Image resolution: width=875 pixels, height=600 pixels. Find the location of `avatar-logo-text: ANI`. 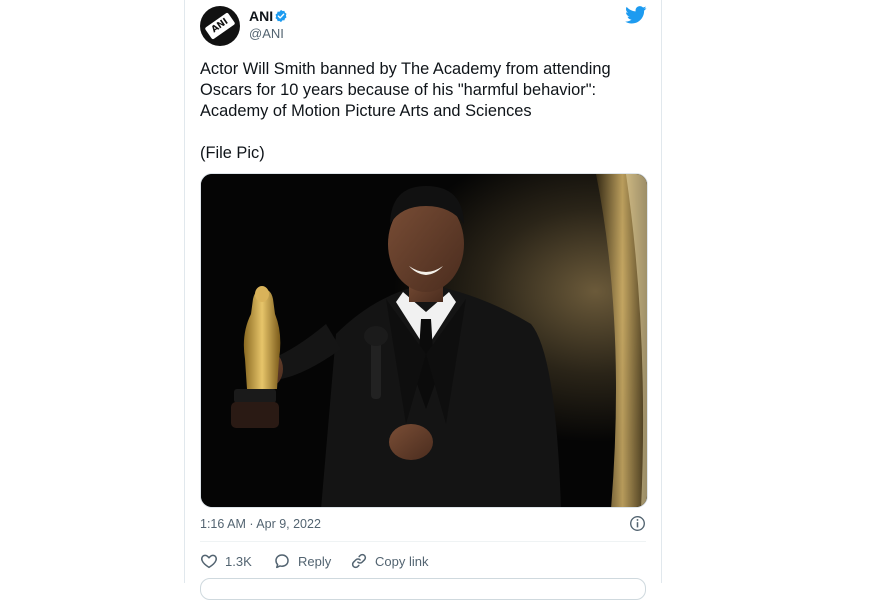

avatar-logo-text: ANI is located at coordinates (220, 26).